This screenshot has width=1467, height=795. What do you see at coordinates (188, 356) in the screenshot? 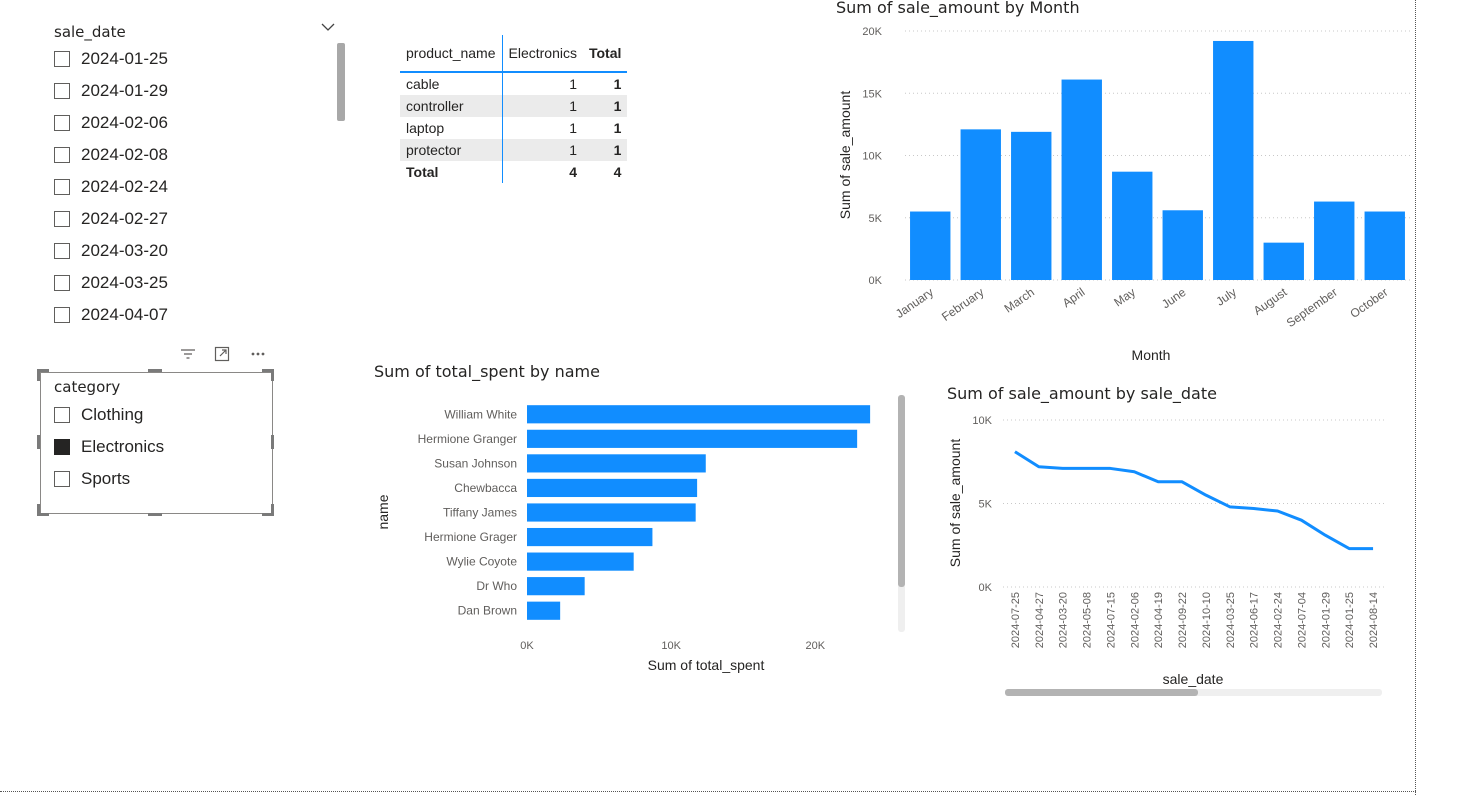
I see `filter-icon` at bounding box center [188, 356].